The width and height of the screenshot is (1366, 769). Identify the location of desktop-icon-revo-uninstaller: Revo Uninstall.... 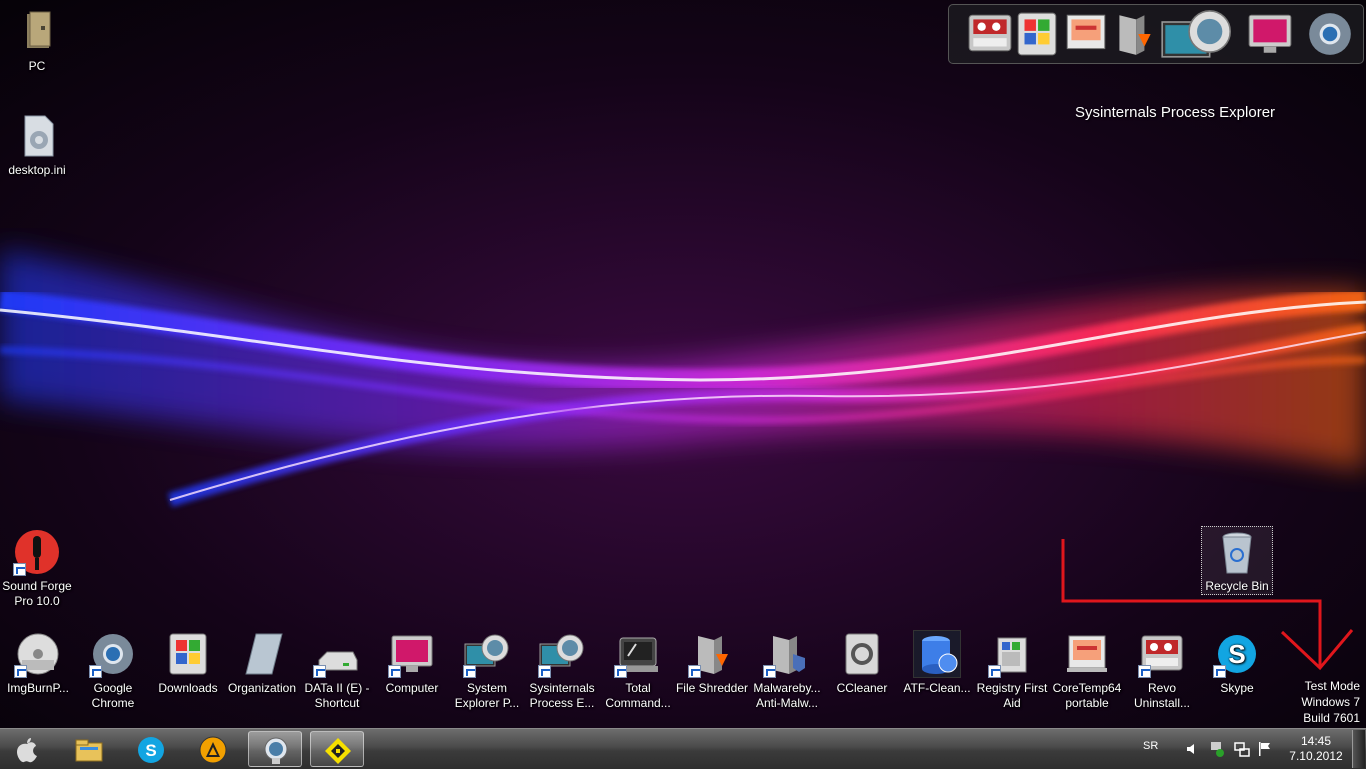
(1162, 670).